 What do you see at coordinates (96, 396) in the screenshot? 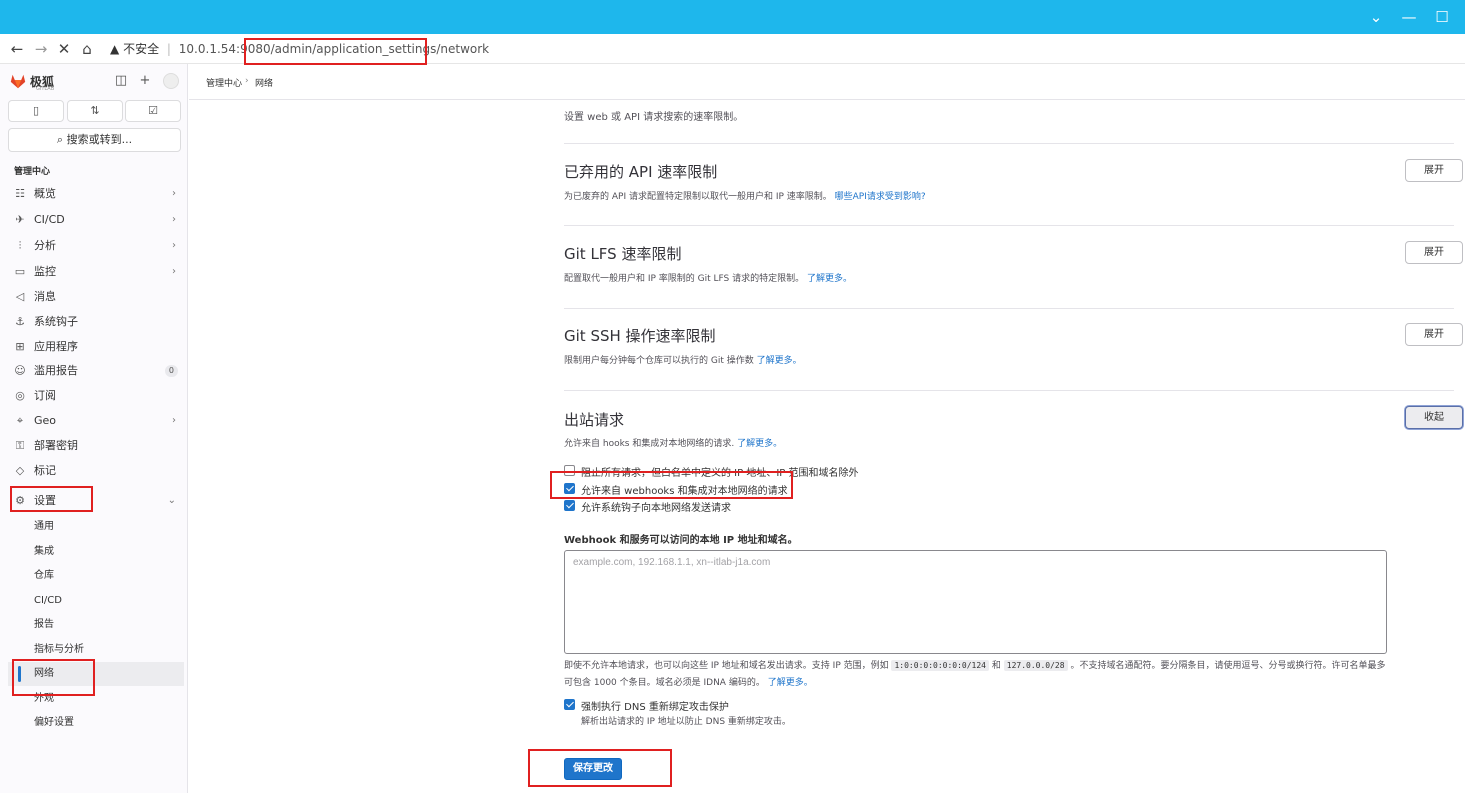
I see `sidebar-item-subscription: ◎ 订阅` at bounding box center [96, 396].